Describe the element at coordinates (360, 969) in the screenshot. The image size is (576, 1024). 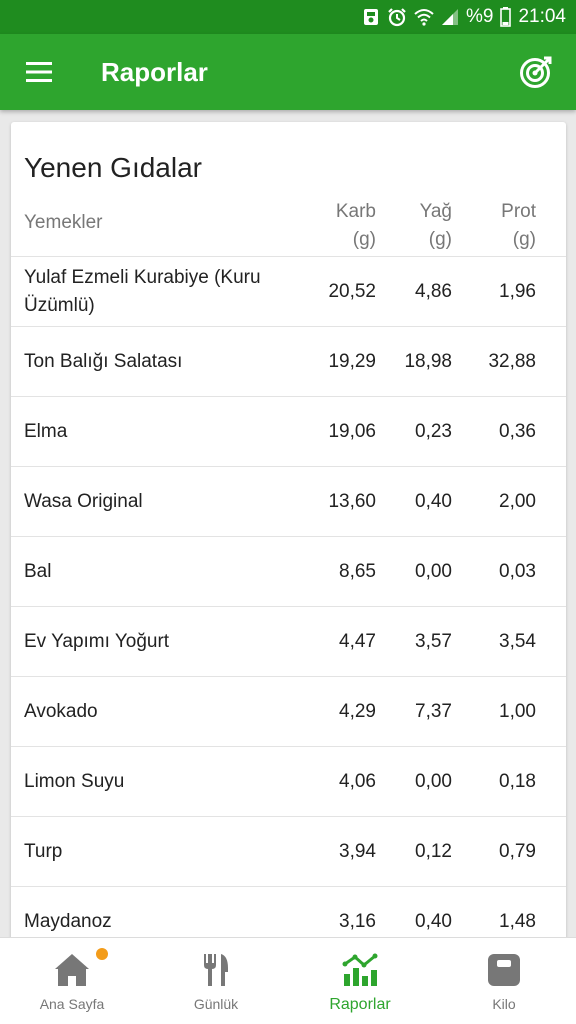
I see `chart-icon` at that location.